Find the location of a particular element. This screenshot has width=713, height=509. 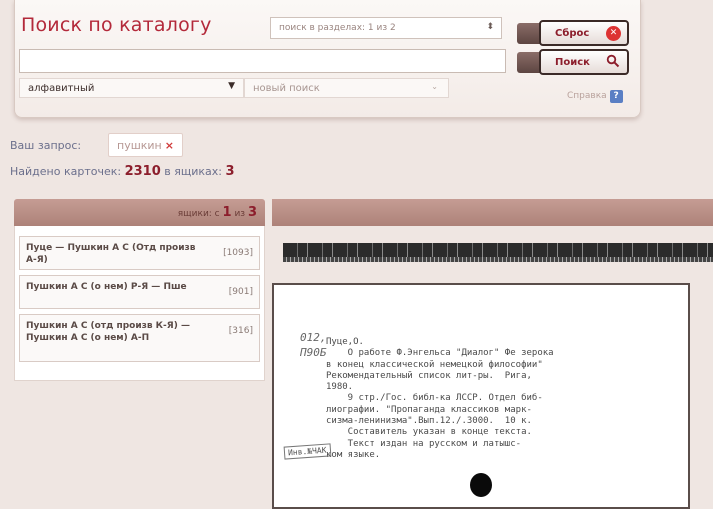

scope-select: поиск в разделах: 1 из 2 ⬍ is located at coordinates (386, 28).